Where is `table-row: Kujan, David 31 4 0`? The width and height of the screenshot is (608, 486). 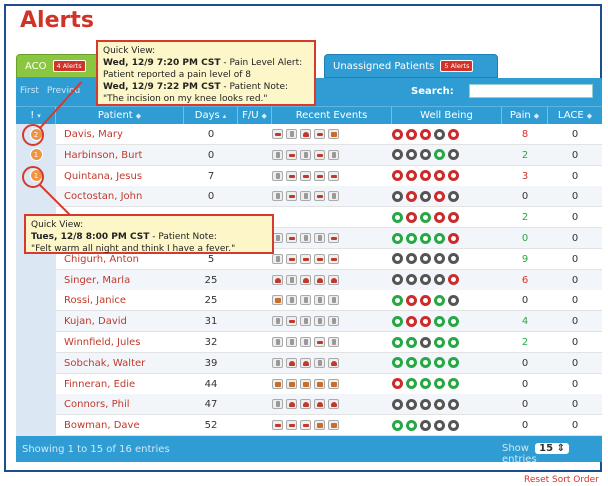
table-row: Kujan, David 31 4 0 is located at coordinates (309, 322).